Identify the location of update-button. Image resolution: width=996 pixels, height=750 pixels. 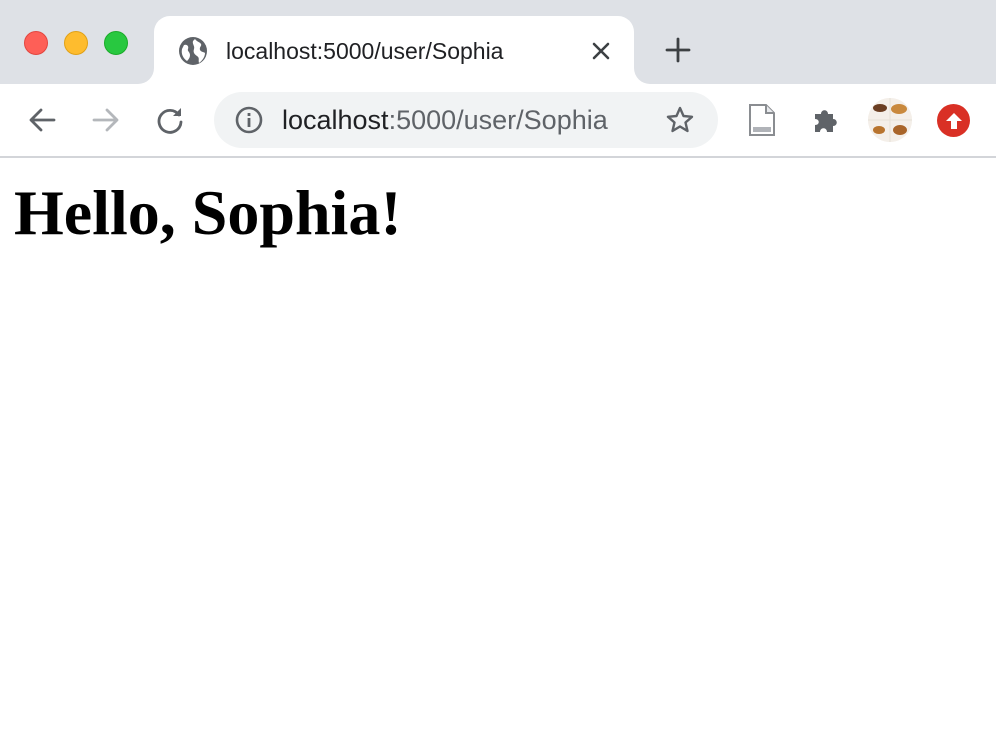
(953, 120).